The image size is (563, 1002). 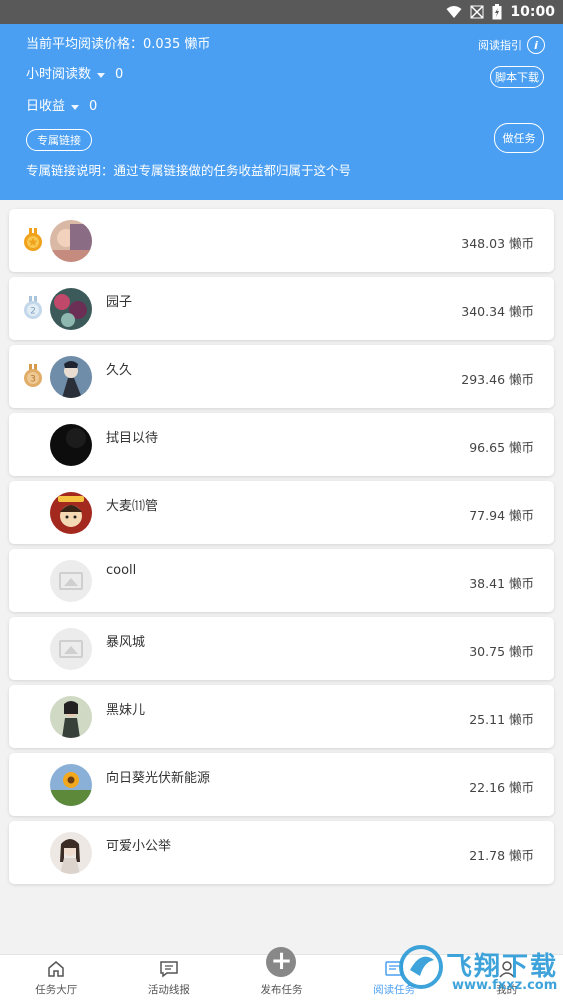 What do you see at coordinates (33, 312) in the screenshot?
I see `svg-text: 2` at bounding box center [33, 312].